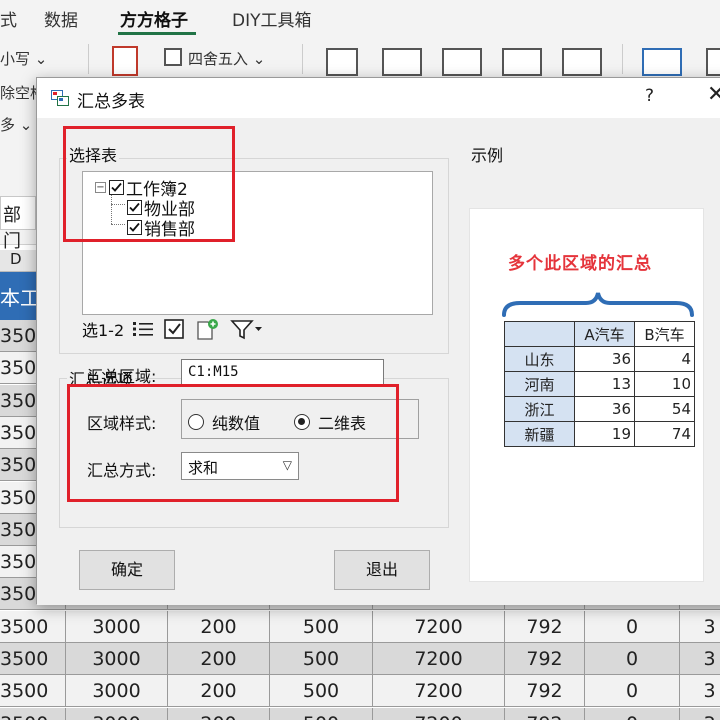 The image size is (720, 720). What do you see at coordinates (378, 98) in the screenshot?
I see `dialog-titlebar: 汇总多表 ? ✕` at bounding box center [378, 98].